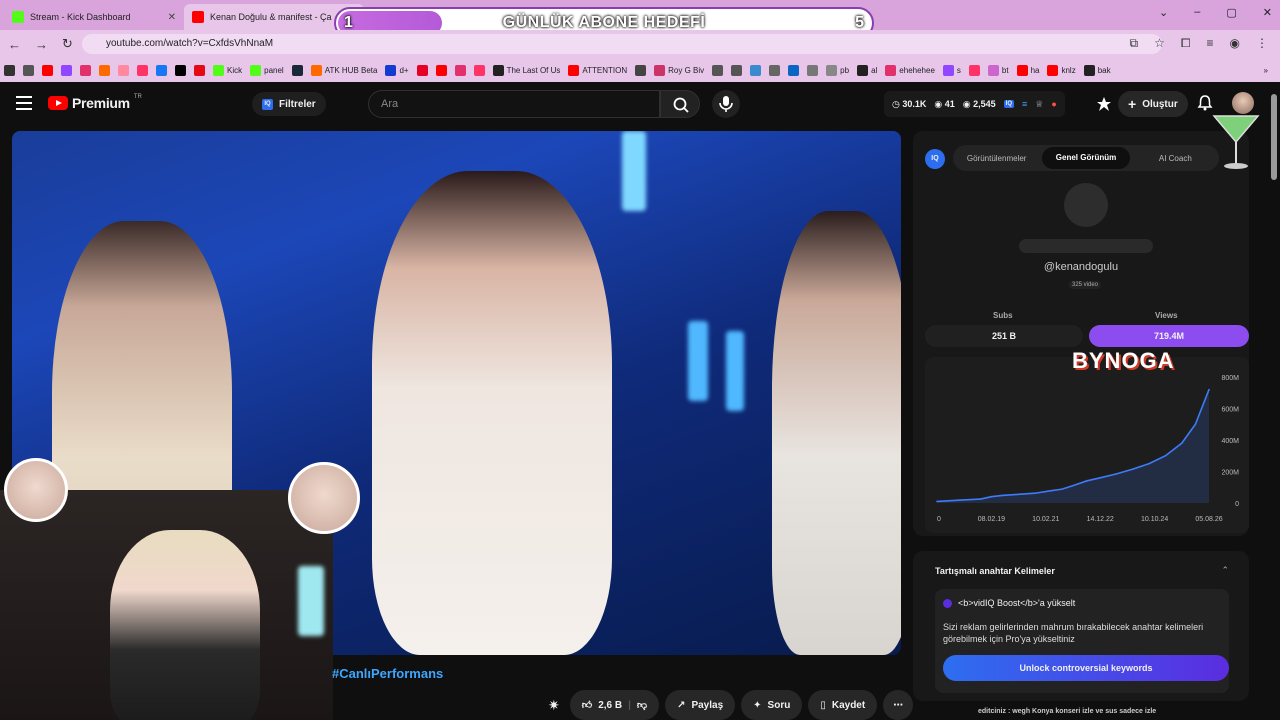  Describe the element at coordinates (1086, 668) in the screenshot. I see `unlock-keywords-button: Unlock controversial keywords` at that location.